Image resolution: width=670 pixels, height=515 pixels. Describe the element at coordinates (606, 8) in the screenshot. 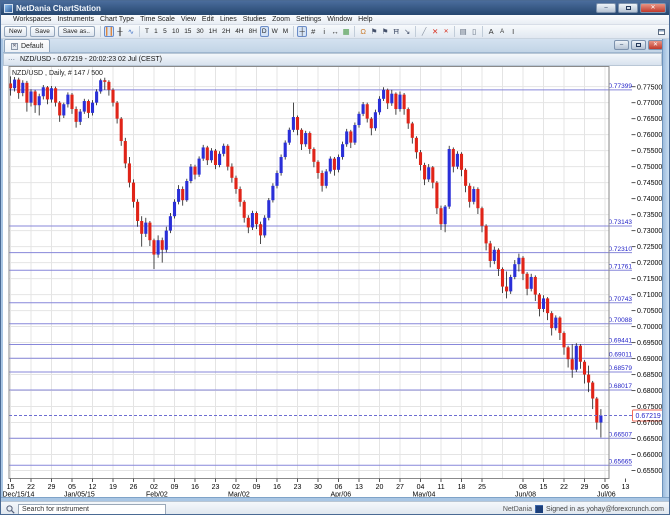

I see `minimize-button: –` at that location.